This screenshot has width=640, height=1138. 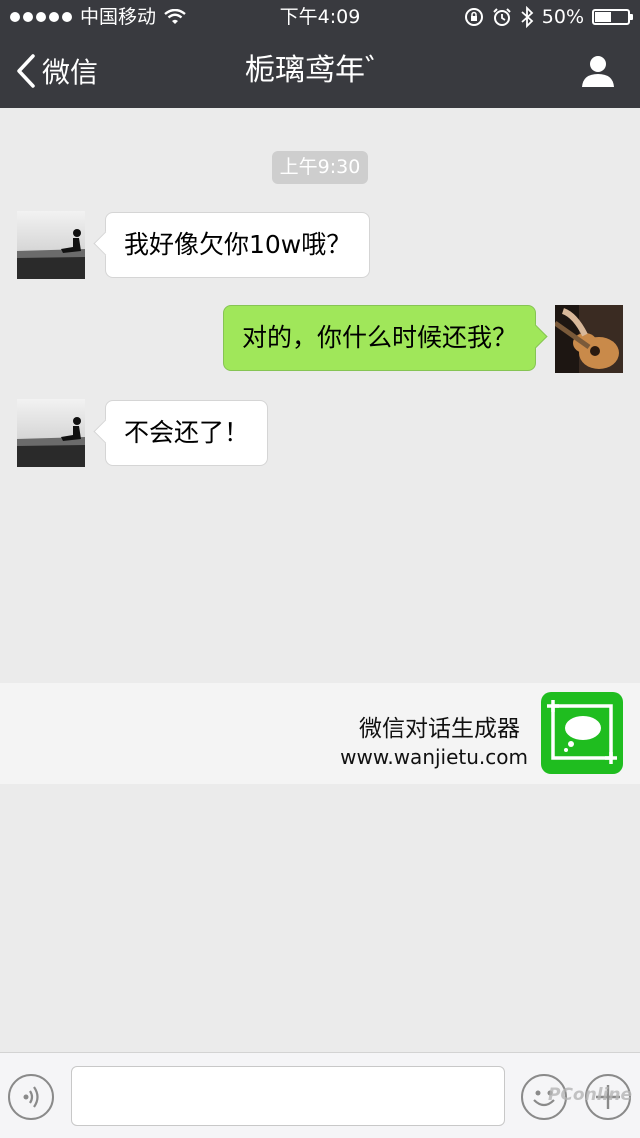 What do you see at coordinates (603, 17) in the screenshot?
I see `battery-level` at bounding box center [603, 17].